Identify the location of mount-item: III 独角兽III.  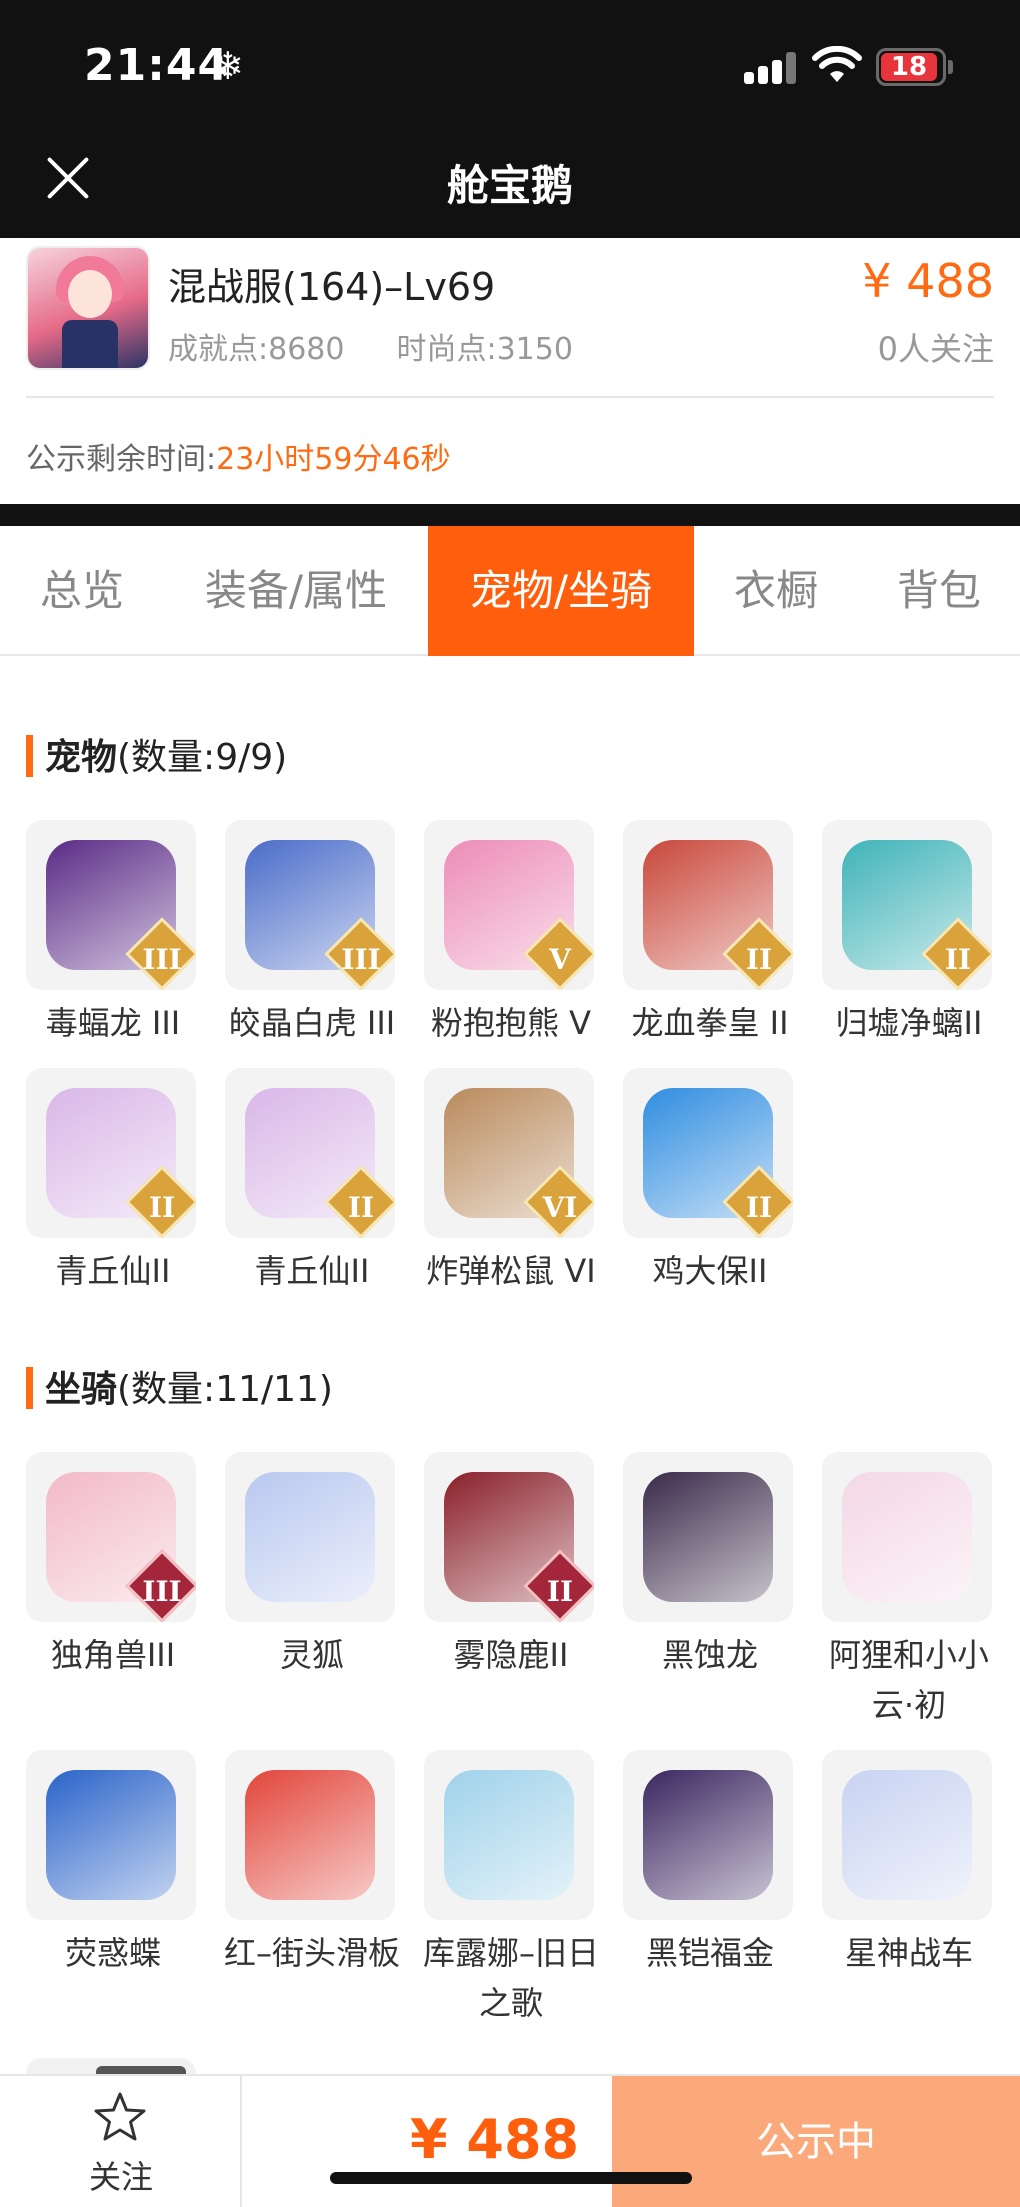
(113, 1566).